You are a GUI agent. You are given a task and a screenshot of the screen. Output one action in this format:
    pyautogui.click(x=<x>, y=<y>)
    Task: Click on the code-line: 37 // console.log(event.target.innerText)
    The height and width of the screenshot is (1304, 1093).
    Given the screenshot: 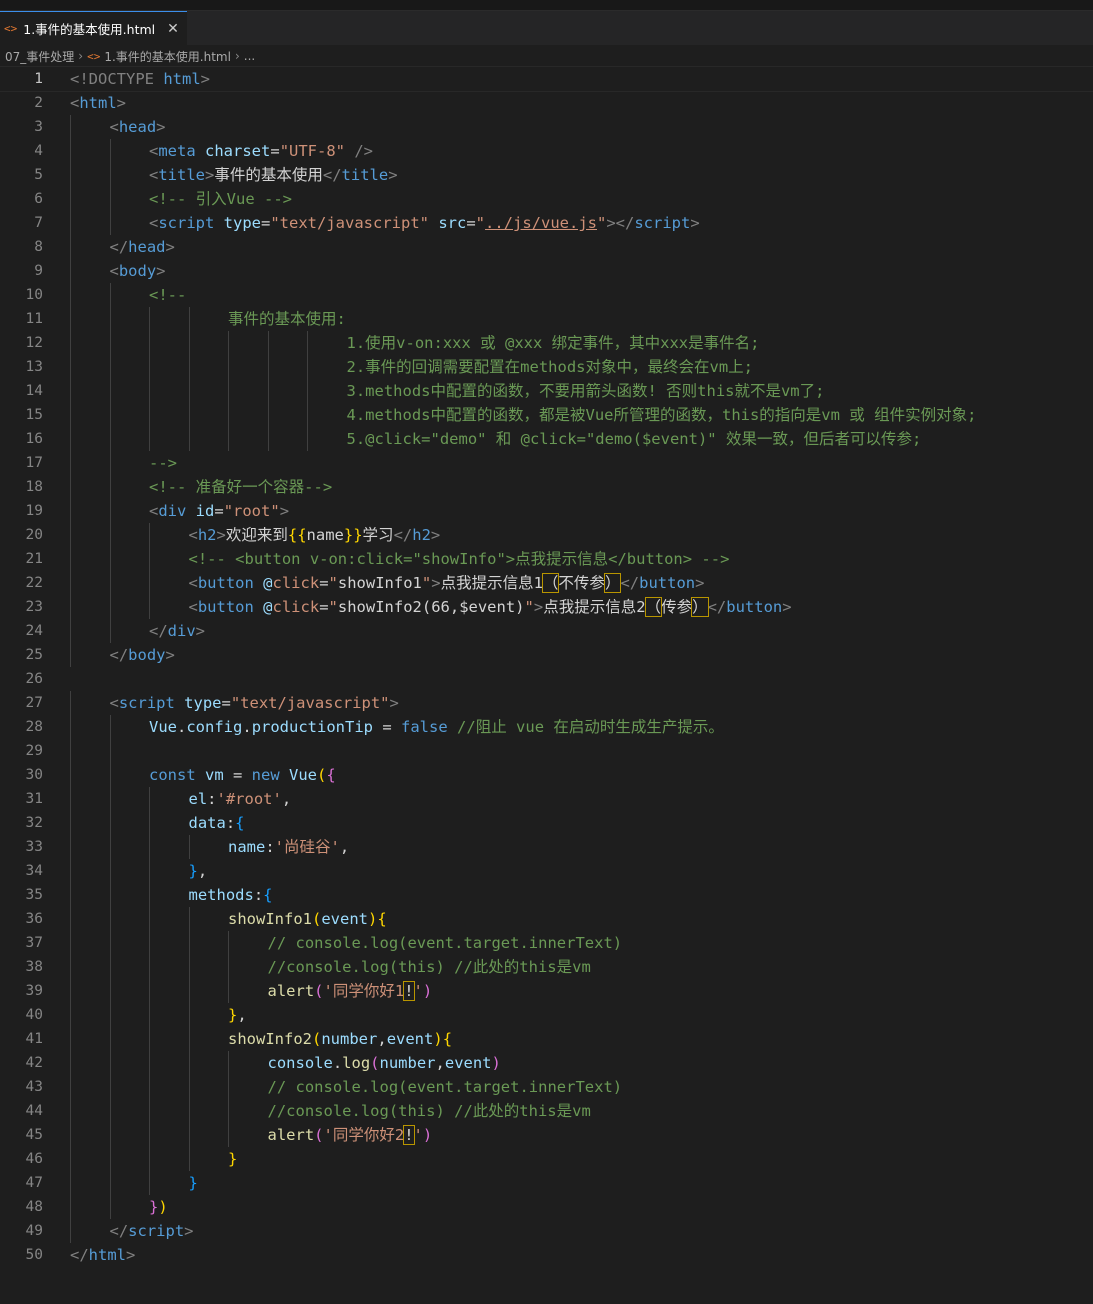 What is the action you would take?
    pyautogui.click(x=546, y=943)
    